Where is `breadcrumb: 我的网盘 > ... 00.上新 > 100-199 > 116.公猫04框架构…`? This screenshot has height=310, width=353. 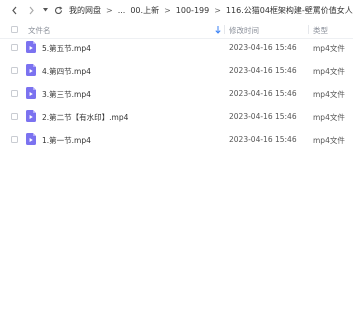
breadcrumb: 我的网盘 > ... 00.上新 > 100-199 > 116.公猫04框架构… is located at coordinates (211, 10).